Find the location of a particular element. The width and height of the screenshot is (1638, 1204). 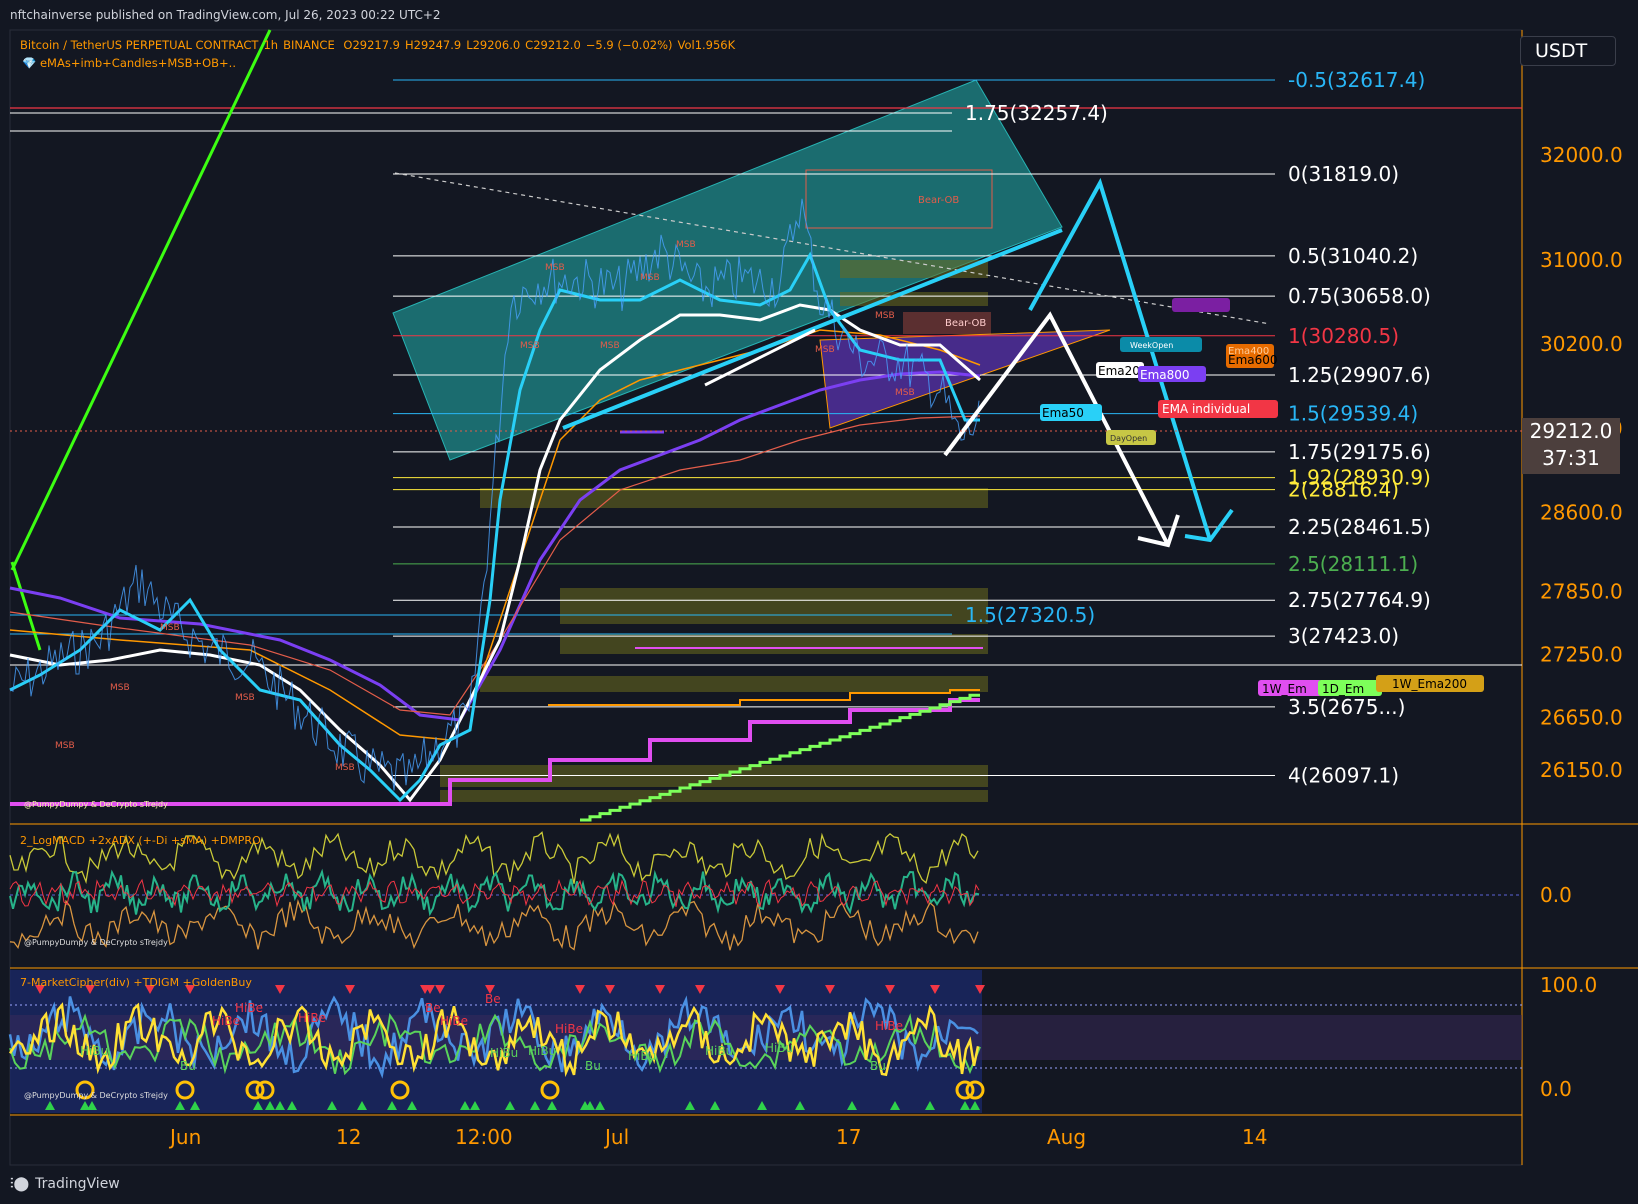

time-tick: 12:00 is located at coordinates (484, 1137).